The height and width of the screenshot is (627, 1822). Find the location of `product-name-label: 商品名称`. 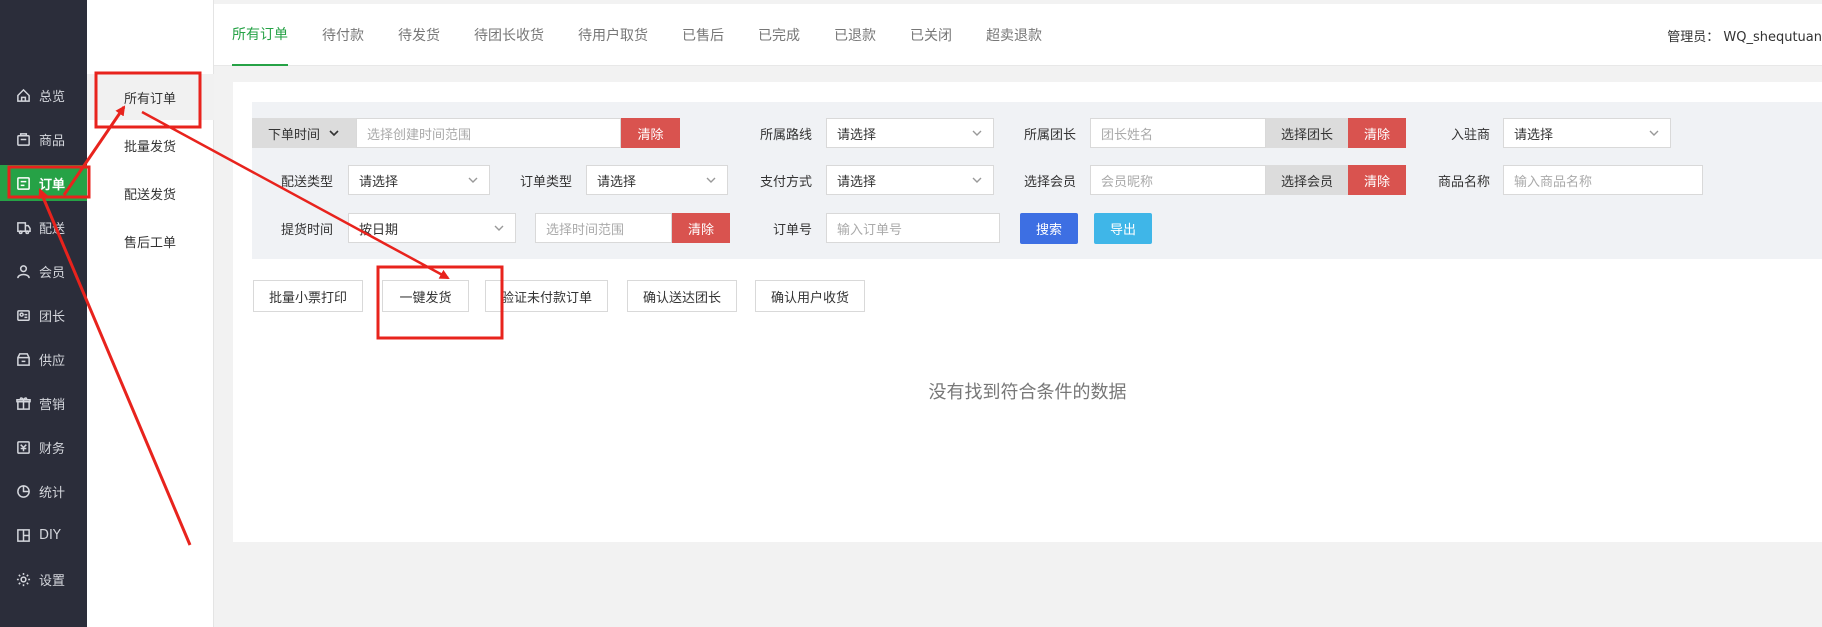

product-name-label: 商品名称 is located at coordinates (1464, 182).